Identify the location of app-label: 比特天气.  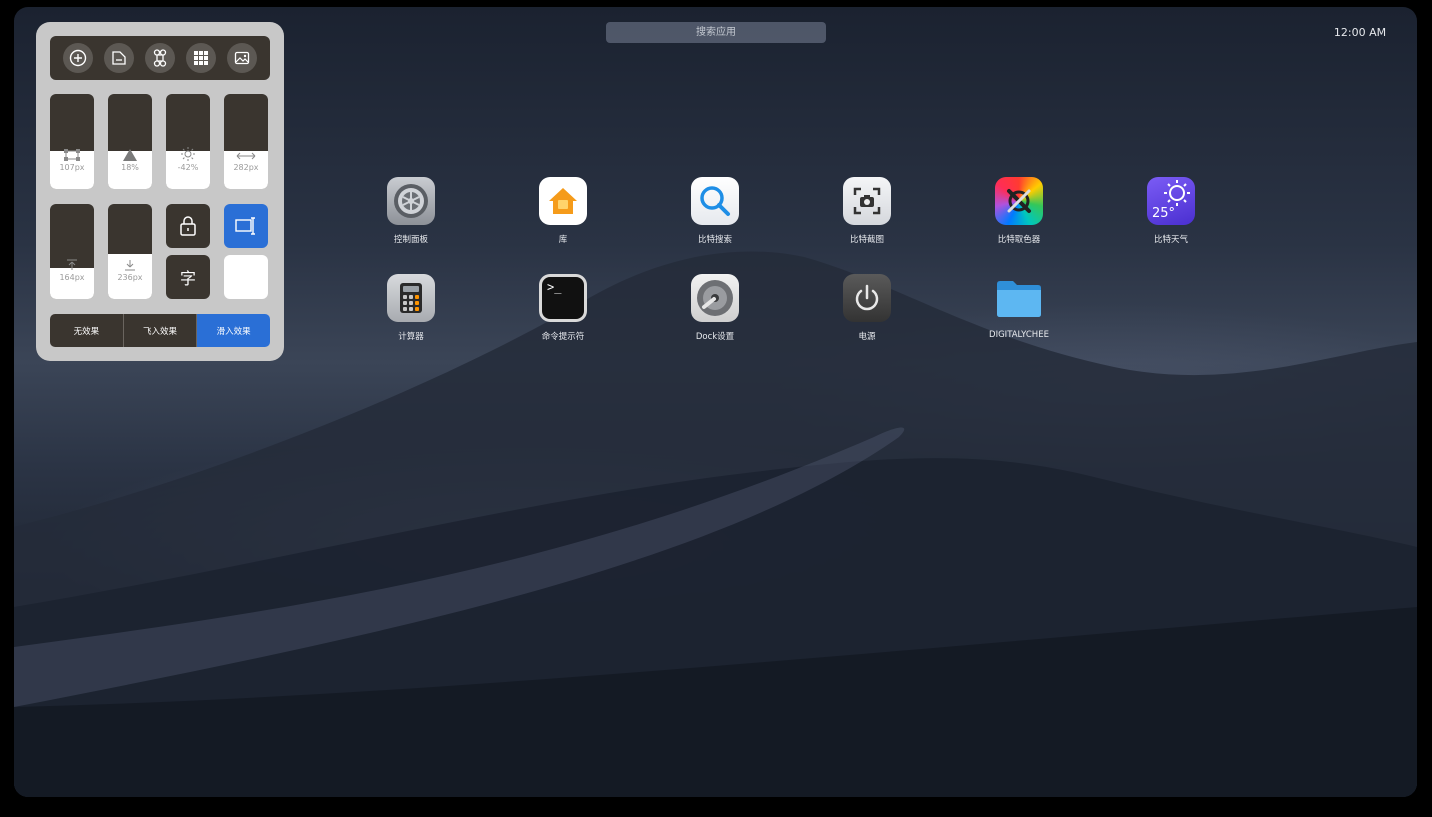
(1170, 240).